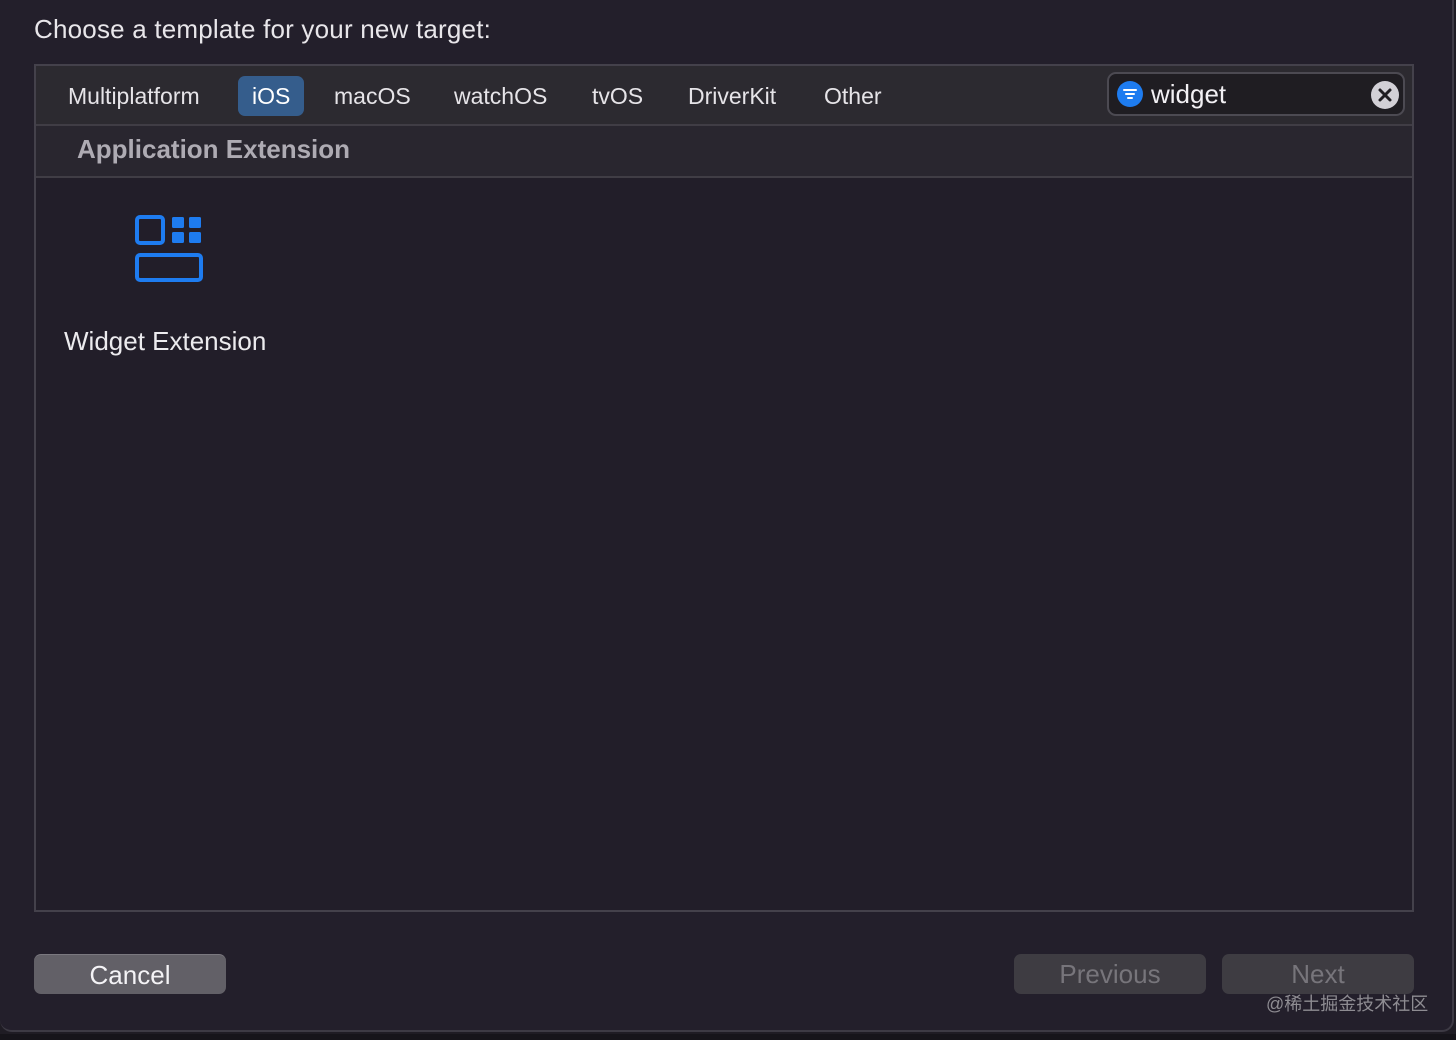  I want to click on tab-driverkit: DriverKit, so click(732, 96).